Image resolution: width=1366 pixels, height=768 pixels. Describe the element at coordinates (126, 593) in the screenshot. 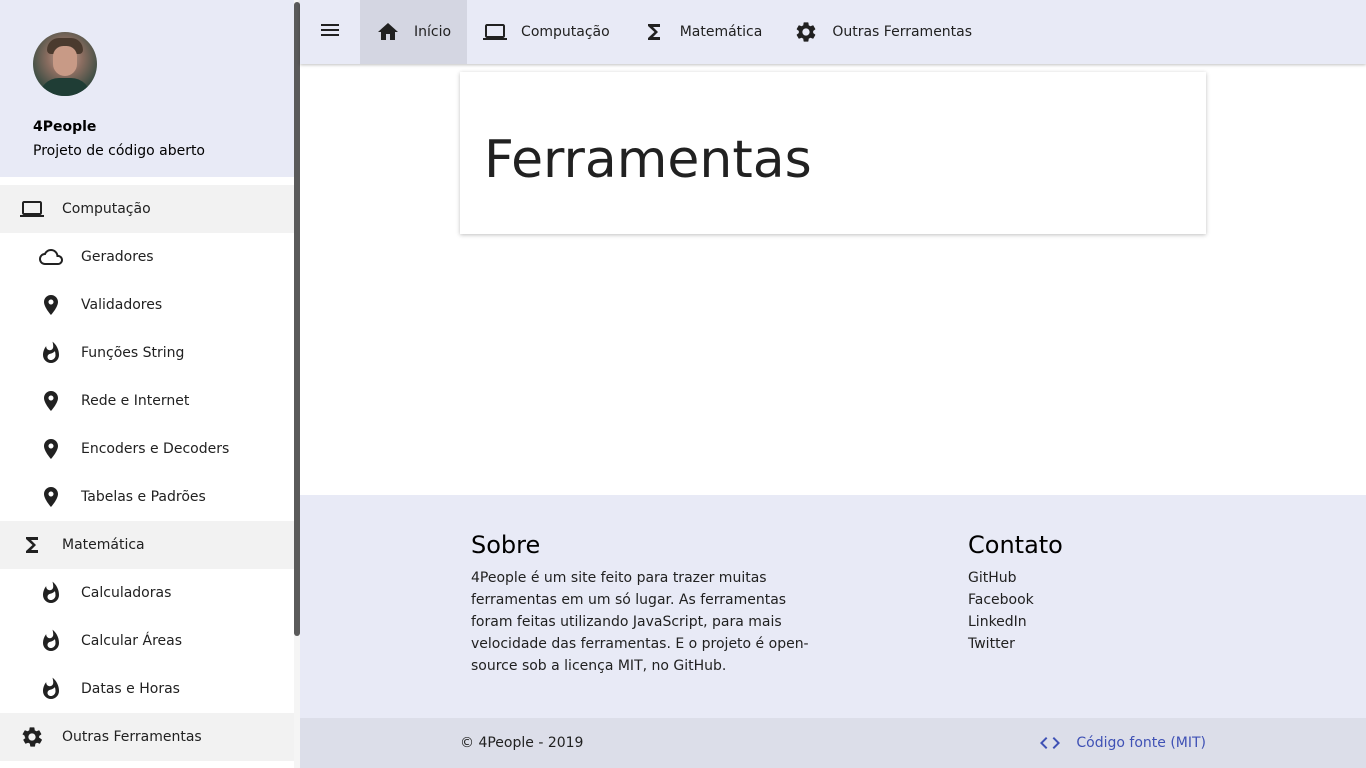

I see `sidebar-item-label: Calculadoras` at that location.